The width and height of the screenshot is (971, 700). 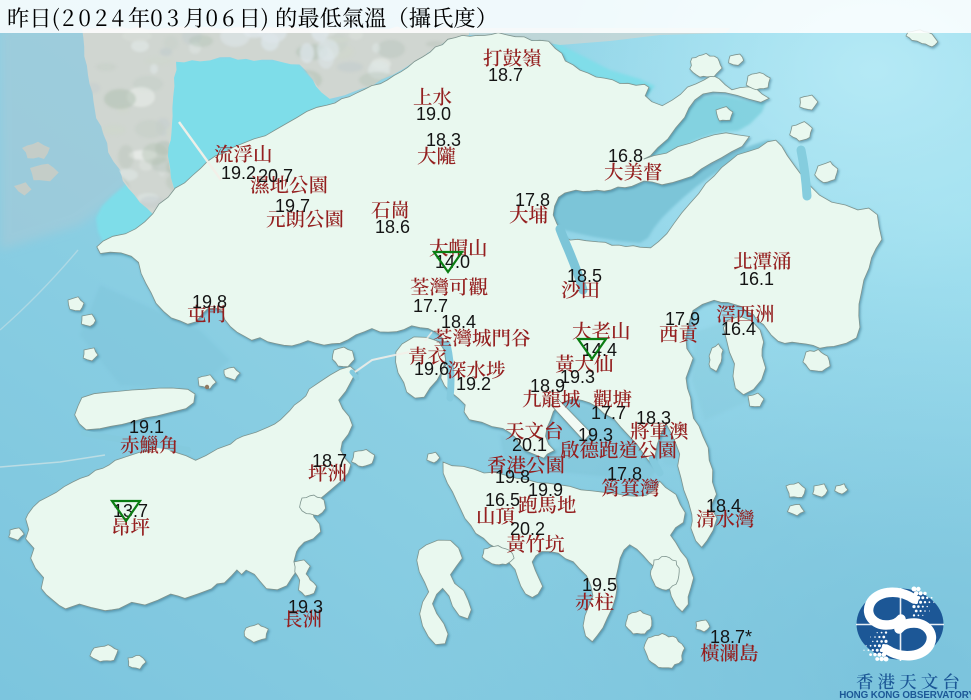 What do you see at coordinates (756, 279) in the screenshot?
I see `svg-text: 16.1` at bounding box center [756, 279].